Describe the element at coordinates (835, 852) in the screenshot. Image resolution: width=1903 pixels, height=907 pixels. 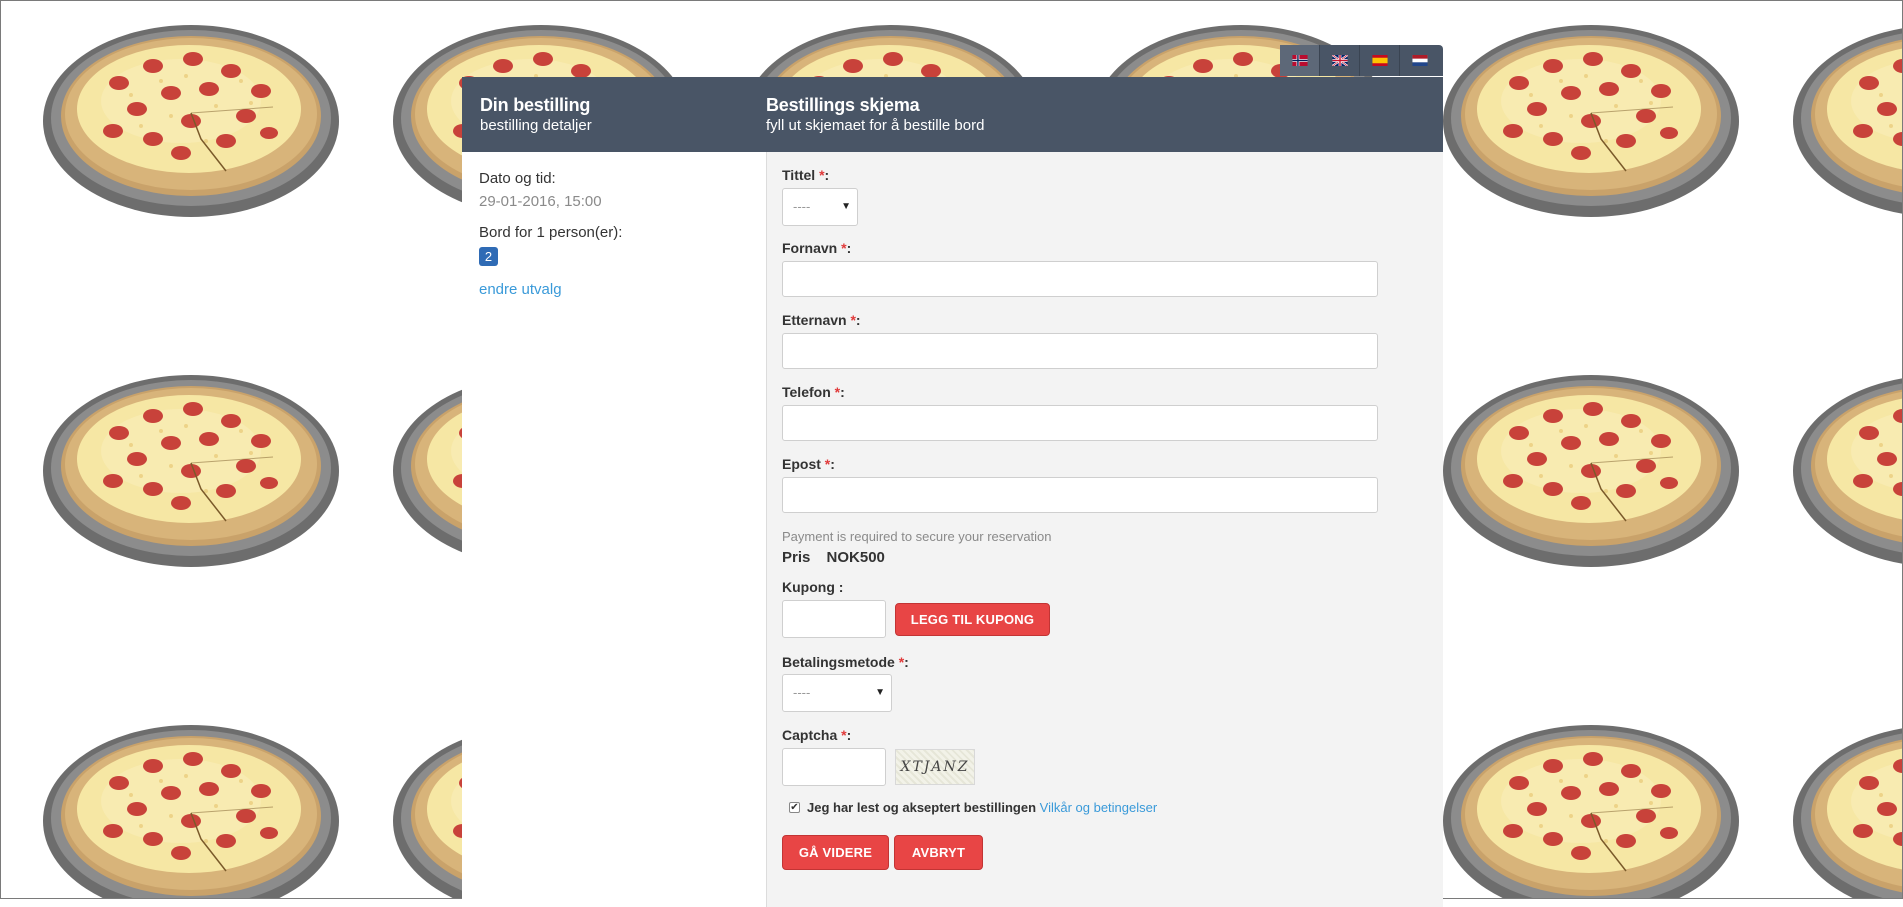
I see `continue-button: GÅ VIDERE` at that location.